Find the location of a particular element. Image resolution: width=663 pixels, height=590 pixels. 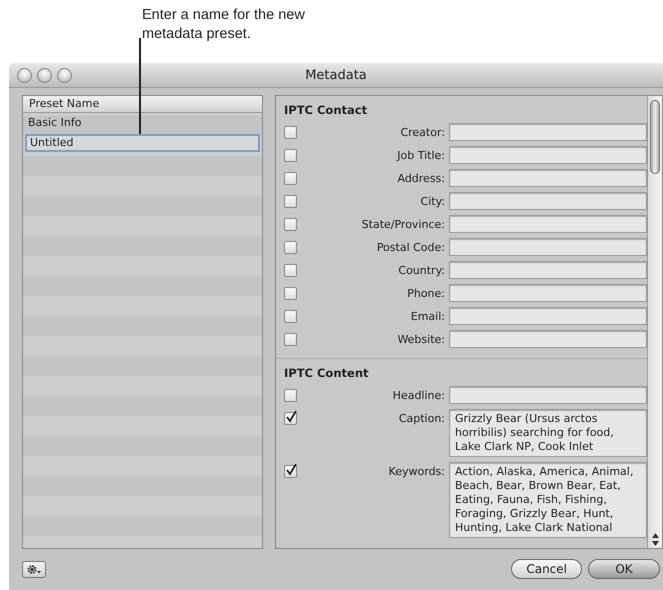

field-label: Postal Code: is located at coordinates (410, 247).